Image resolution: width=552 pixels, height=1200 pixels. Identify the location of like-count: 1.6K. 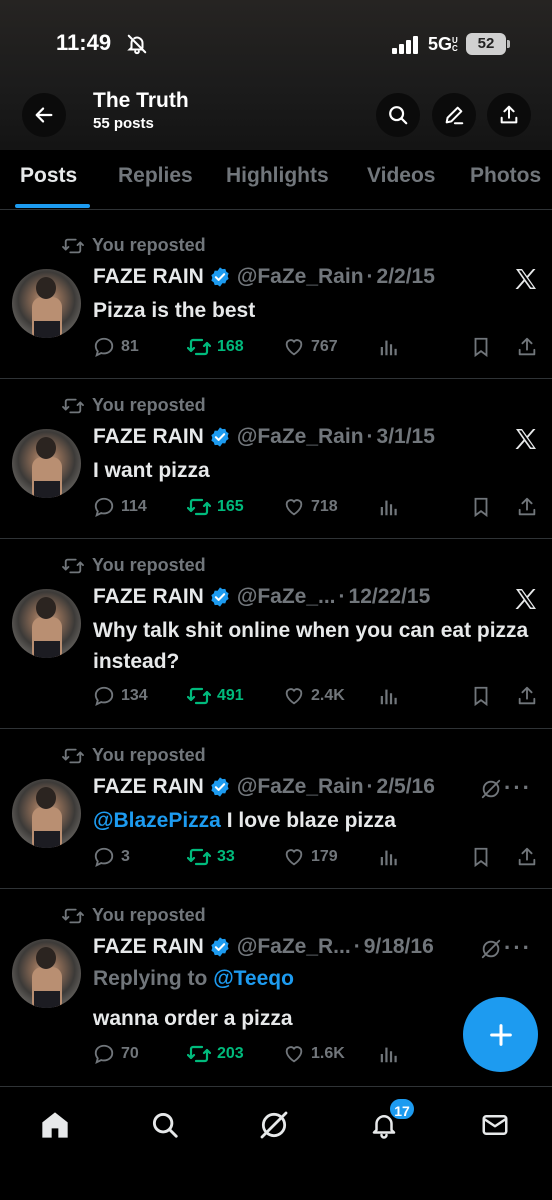
(328, 1053).